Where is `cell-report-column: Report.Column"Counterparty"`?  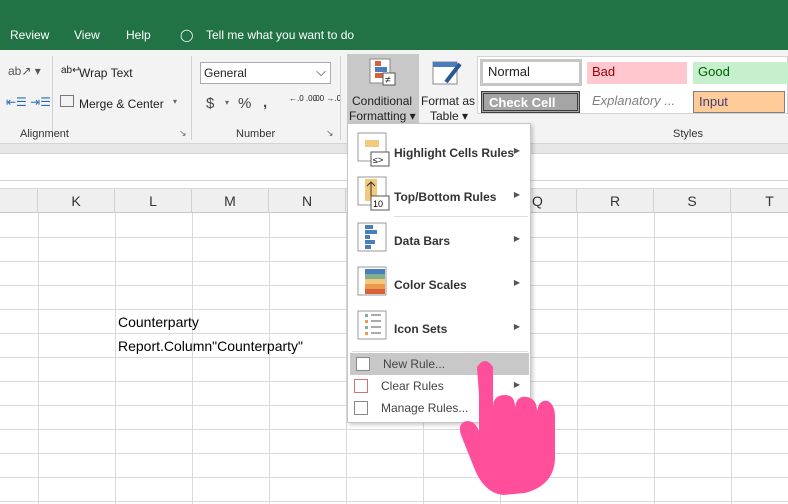
cell-report-column: Report.Column"Counterparty" is located at coordinates (210, 346).